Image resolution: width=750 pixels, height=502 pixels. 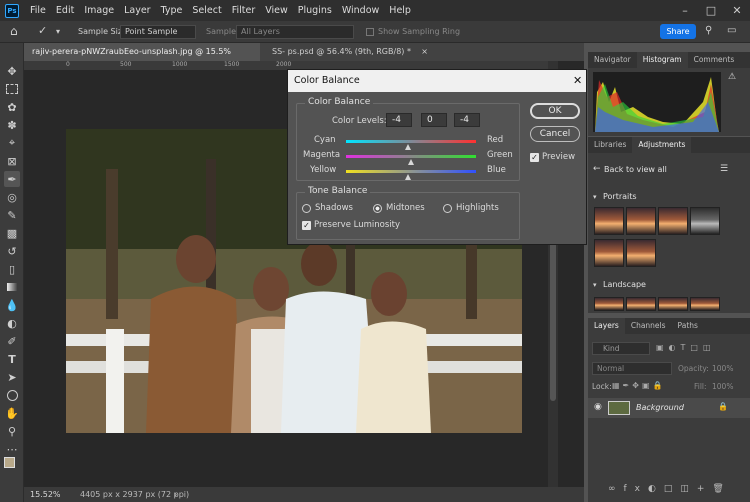 What do you see at coordinates (12, 10) in the screenshot?
I see `photoshop-logo-icon: Ps` at bounding box center [12, 10].